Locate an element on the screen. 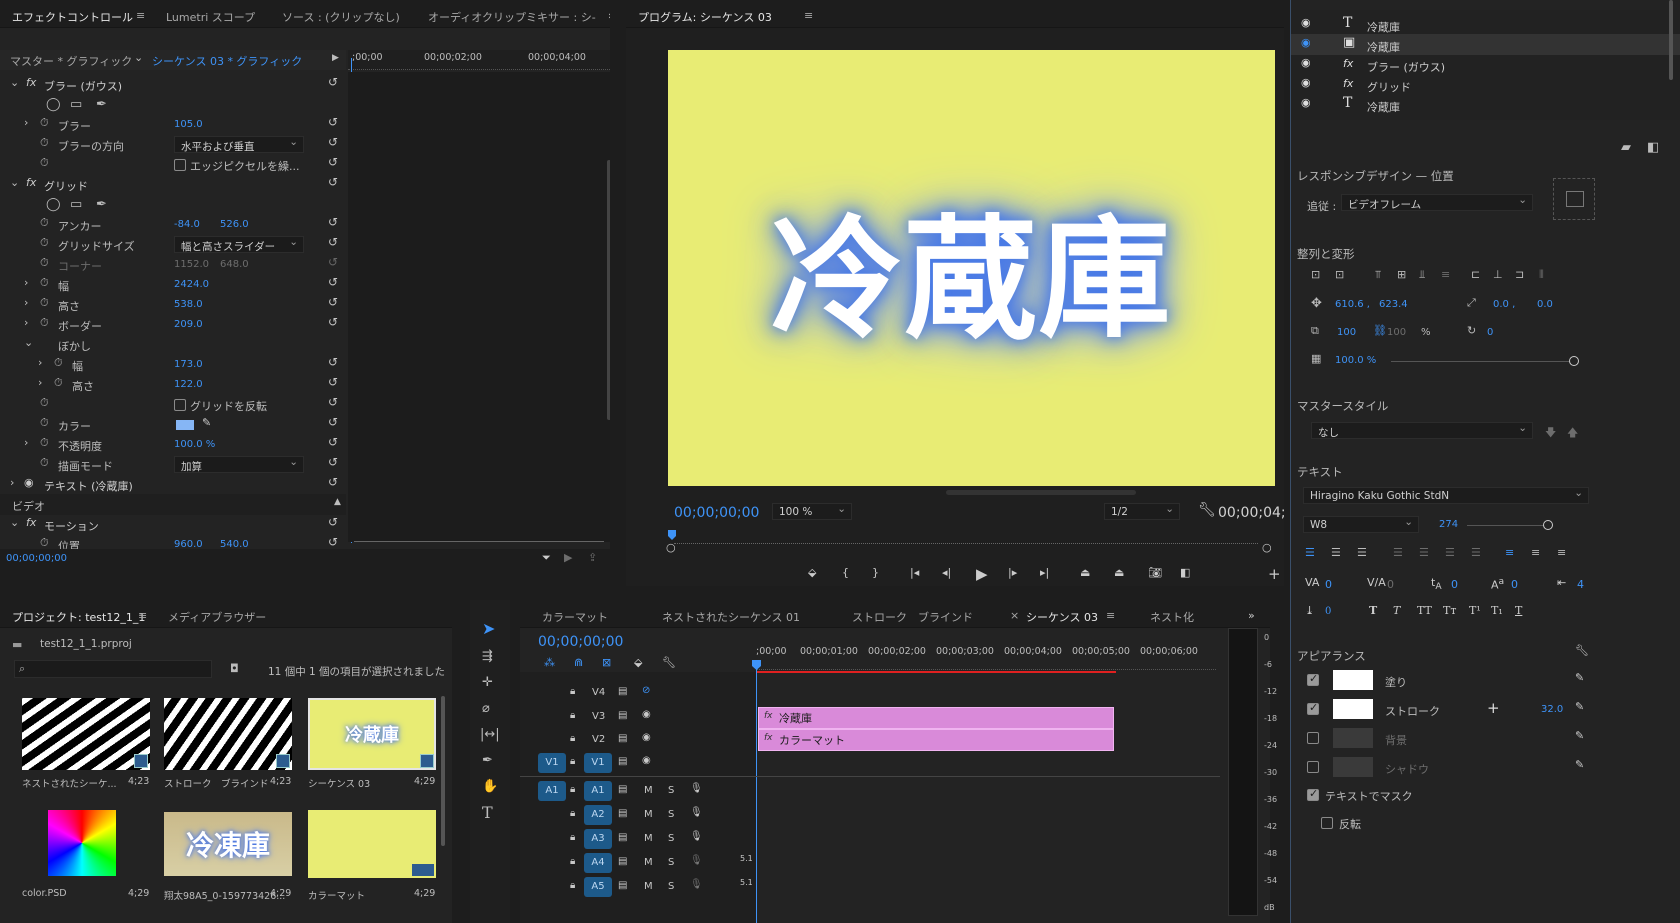  prop-value: 2424.0 is located at coordinates (191, 284).